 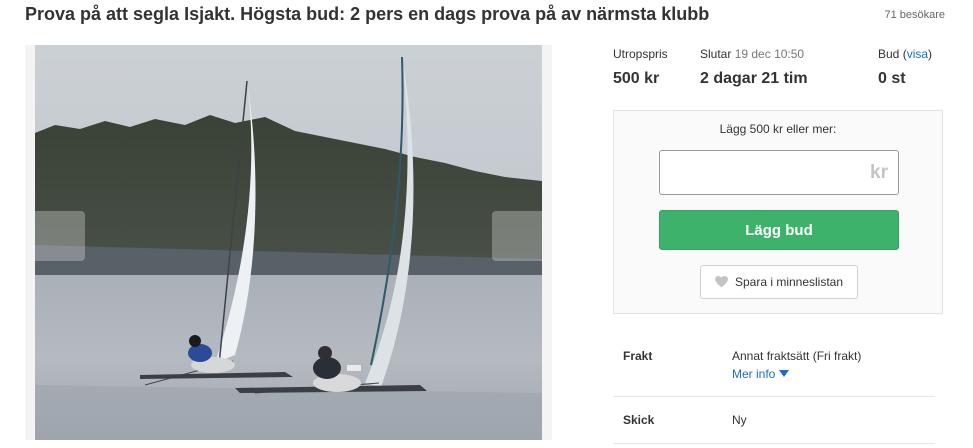 What do you see at coordinates (796, 365) in the screenshot?
I see `shipping-value: Annat fraktsätt (Fri frakt) Mer info` at bounding box center [796, 365].